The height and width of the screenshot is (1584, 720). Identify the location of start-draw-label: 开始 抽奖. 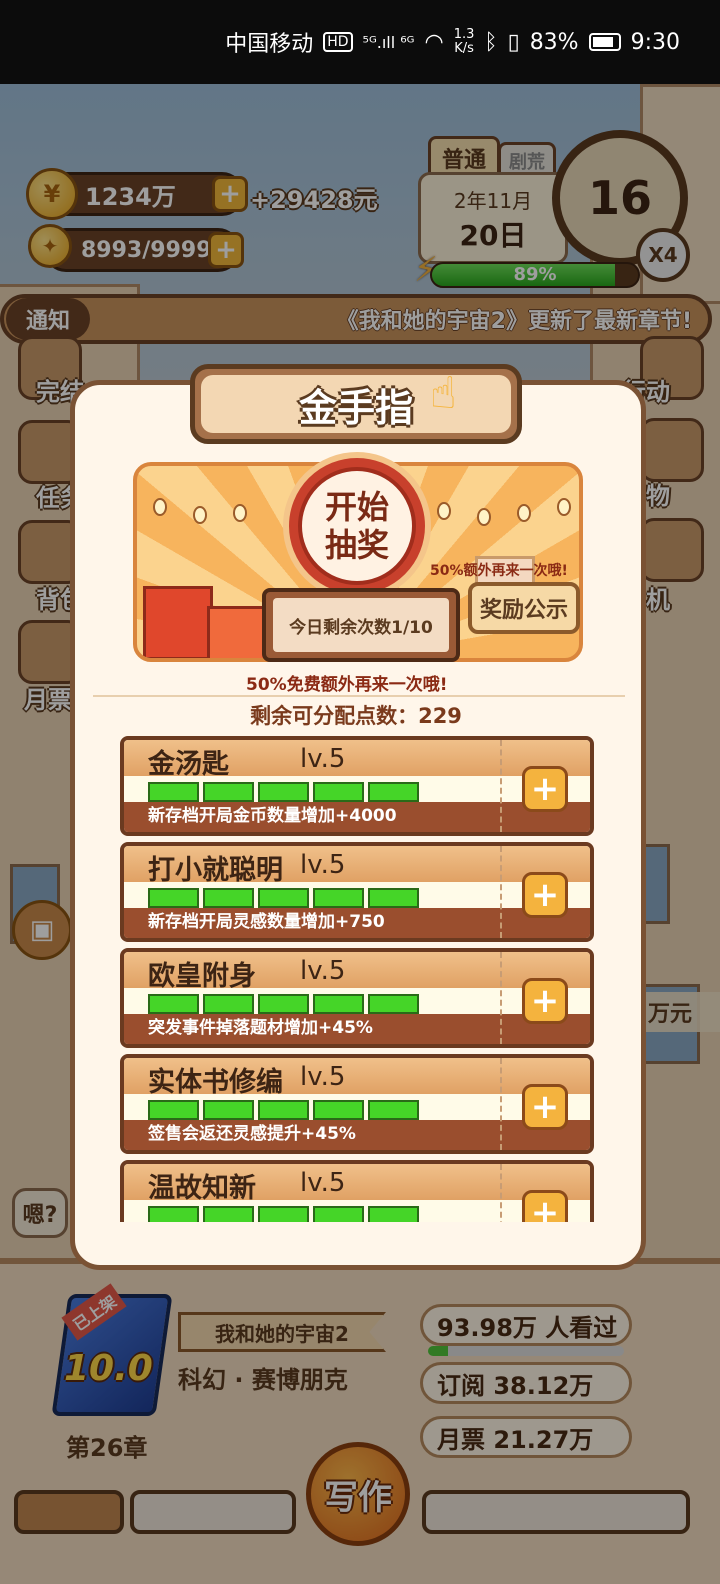
(357, 526).